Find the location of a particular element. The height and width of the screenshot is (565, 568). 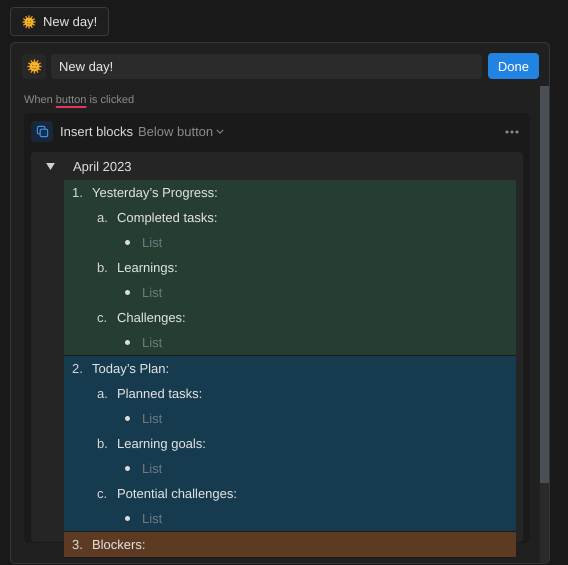

position-dropdown: Below button is located at coordinates (181, 131).